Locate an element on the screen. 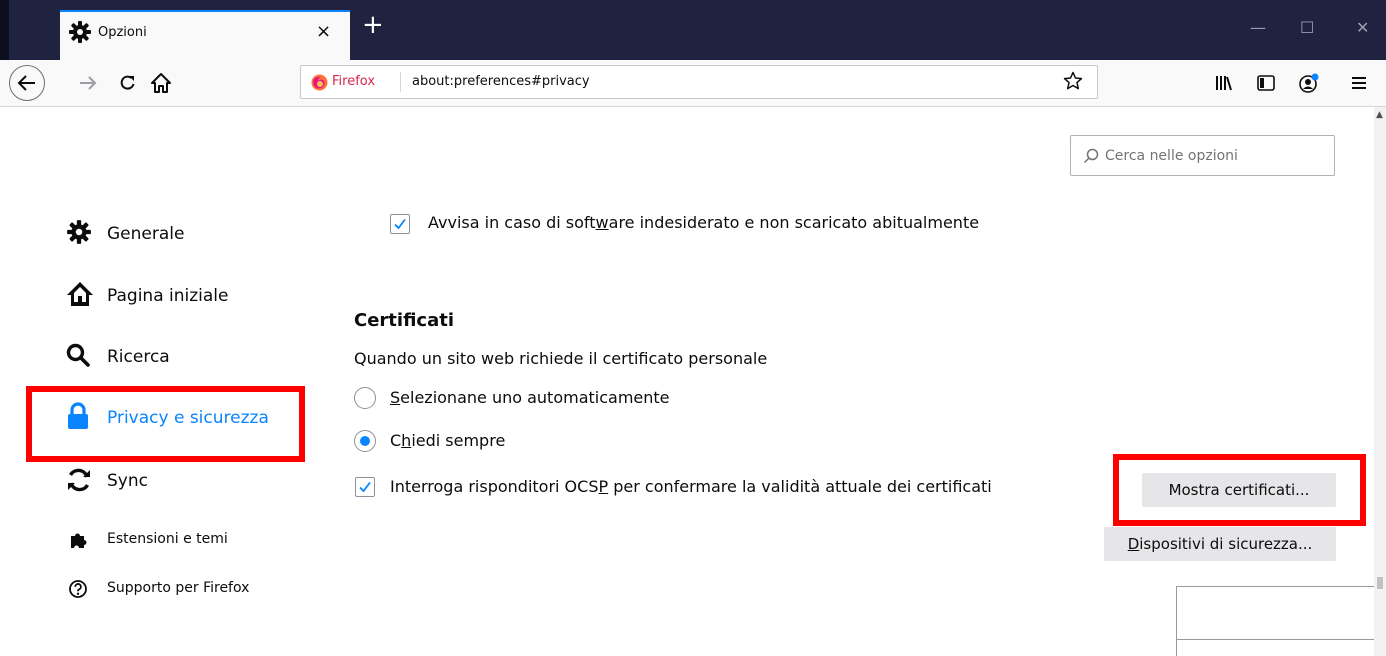 This screenshot has height=656, width=1386. scrollbar is located at coordinates (1380, 381).